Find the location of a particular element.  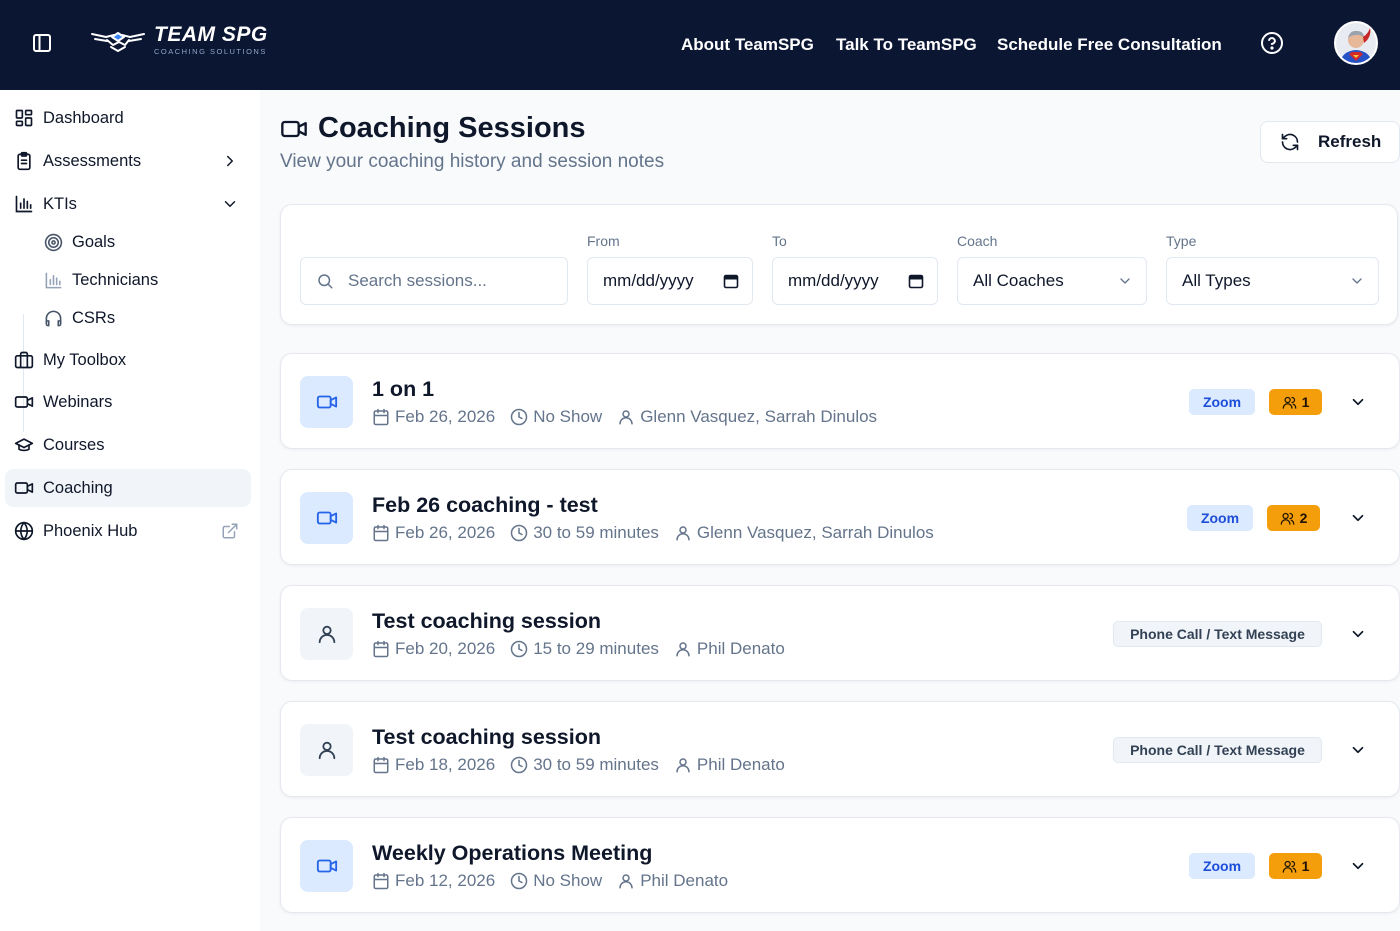

session-date: Feb 20, 2026 is located at coordinates (445, 648).